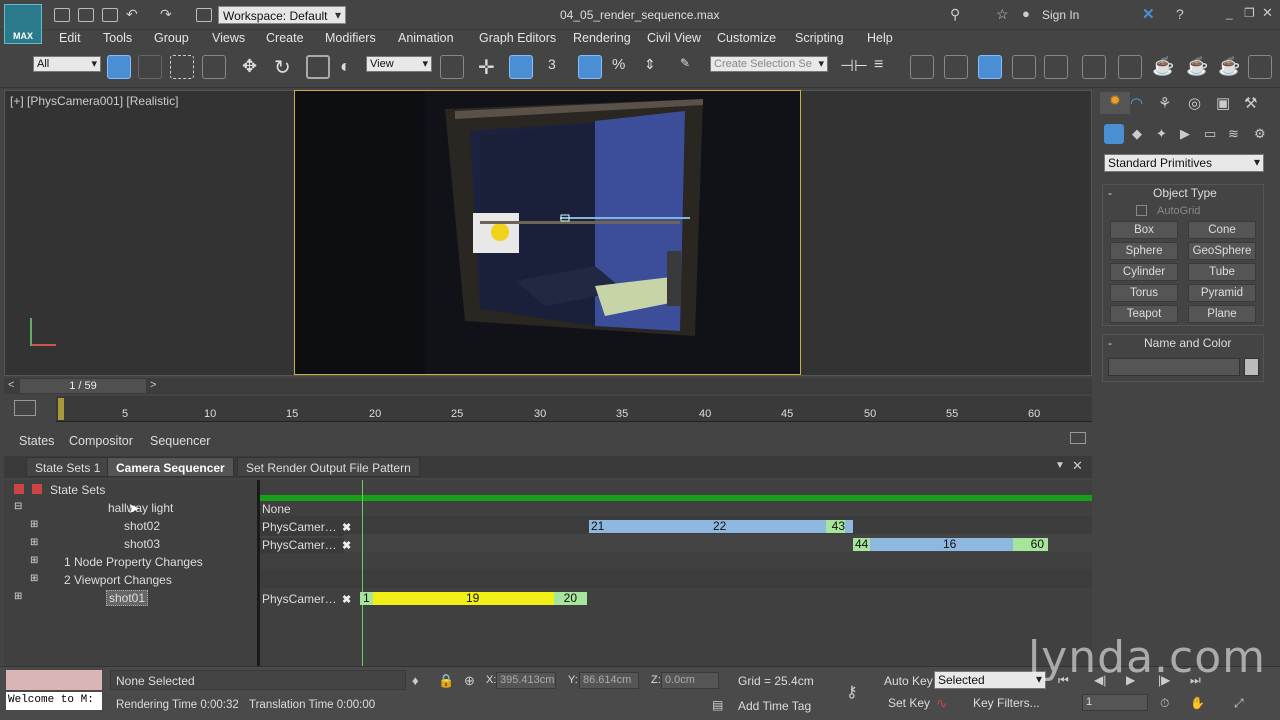  Describe the element at coordinates (602, 38) in the screenshot. I see `menu-rendering: Rendering` at that location.